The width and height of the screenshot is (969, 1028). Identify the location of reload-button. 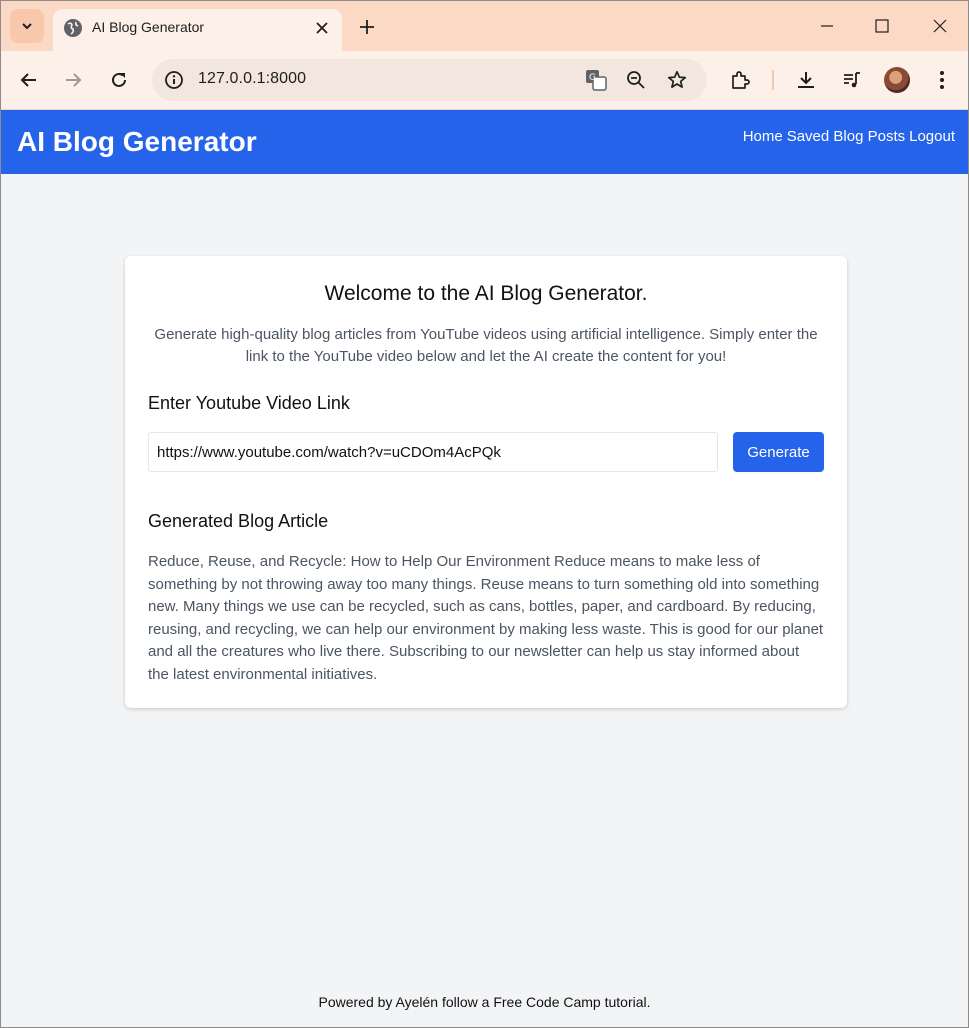
(119, 80).